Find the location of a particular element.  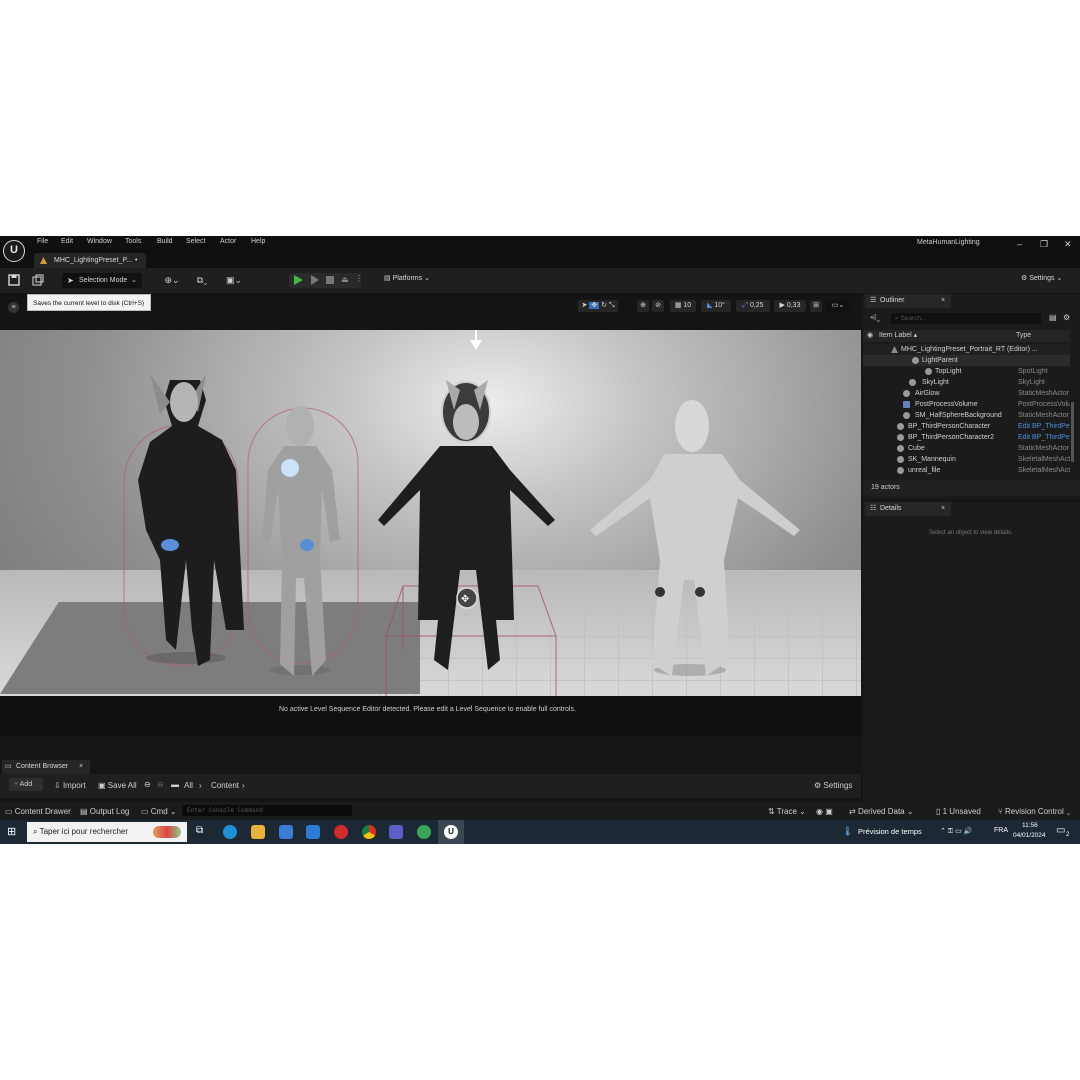

viewport-layout-icon: ▭⌄ is located at coordinates (838, 306).